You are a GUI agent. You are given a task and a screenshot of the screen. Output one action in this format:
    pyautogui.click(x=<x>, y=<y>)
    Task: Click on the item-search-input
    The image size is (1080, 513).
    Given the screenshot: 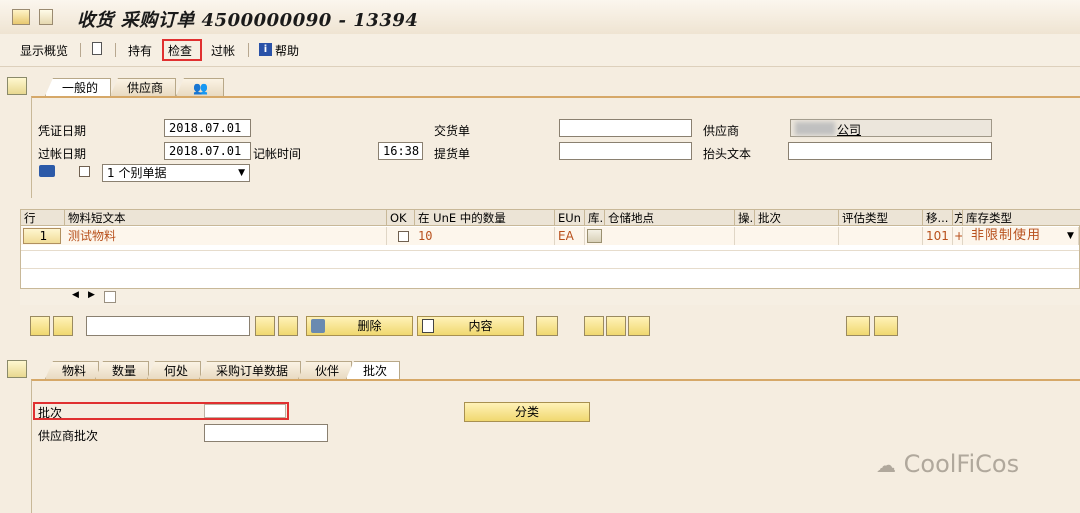 What is the action you would take?
    pyautogui.click(x=168, y=326)
    